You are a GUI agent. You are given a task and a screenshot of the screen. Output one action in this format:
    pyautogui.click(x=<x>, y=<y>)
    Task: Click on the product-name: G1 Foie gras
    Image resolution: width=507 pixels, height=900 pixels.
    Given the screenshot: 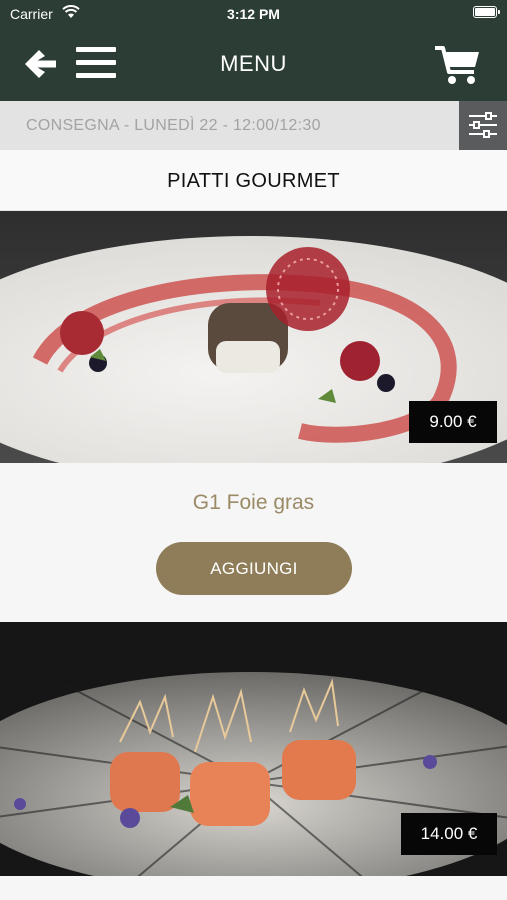 What is the action you would take?
    pyautogui.click(x=253, y=502)
    